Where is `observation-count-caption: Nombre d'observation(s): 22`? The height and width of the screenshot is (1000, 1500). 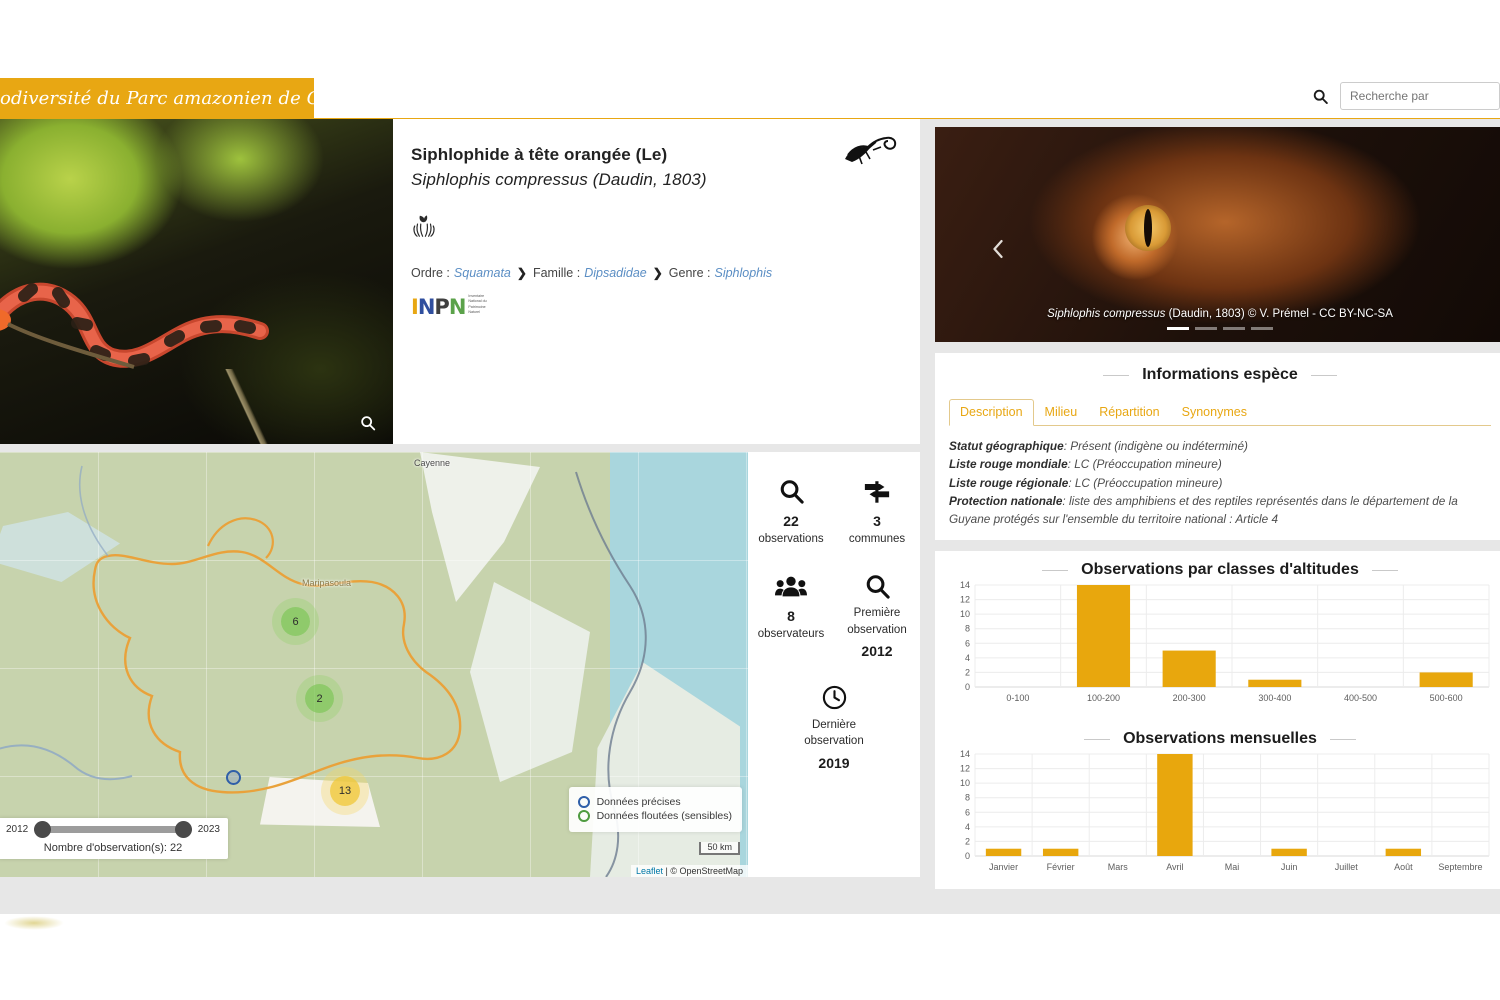 observation-count-caption: Nombre d'observation(s): 22 is located at coordinates (113, 848).